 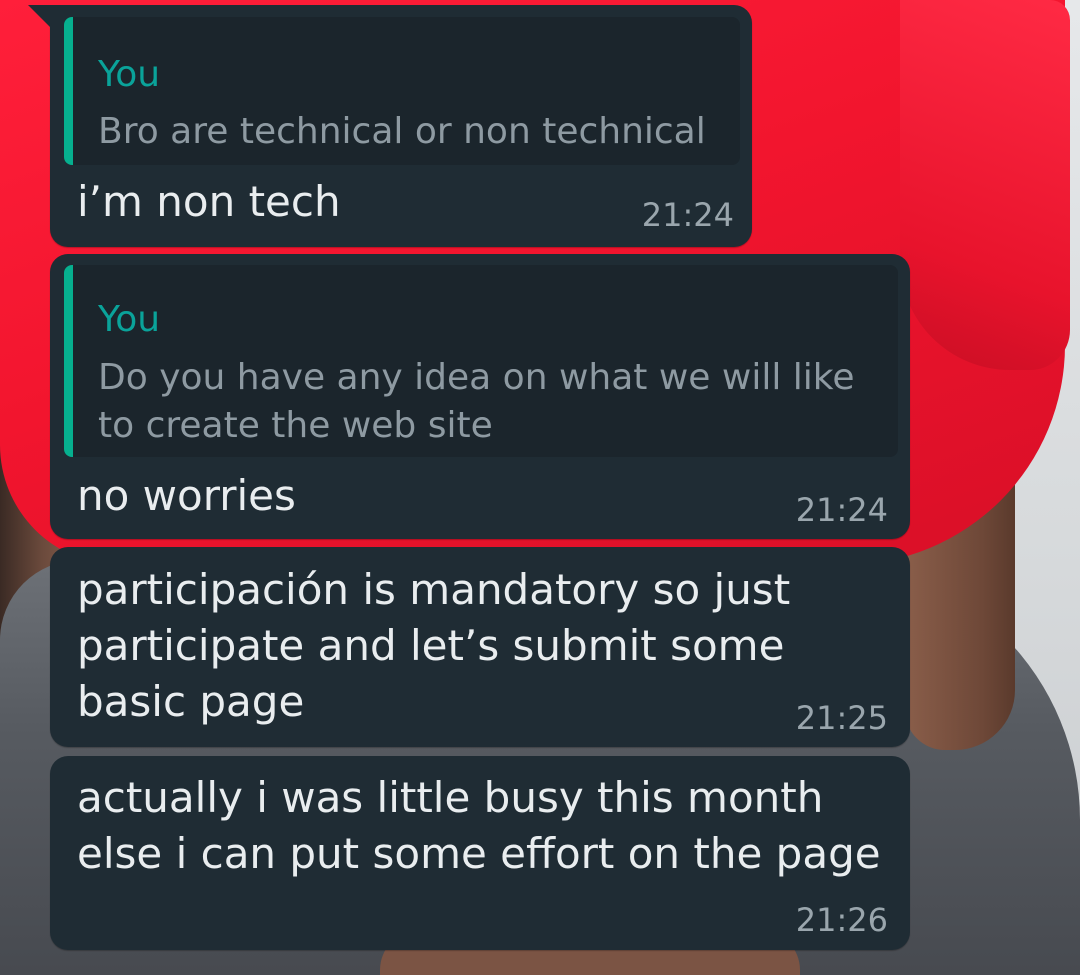 What do you see at coordinates (841, 920) in the screenshot?
I see `message-timestamp: 21:26` at bounding box center [841, 920].